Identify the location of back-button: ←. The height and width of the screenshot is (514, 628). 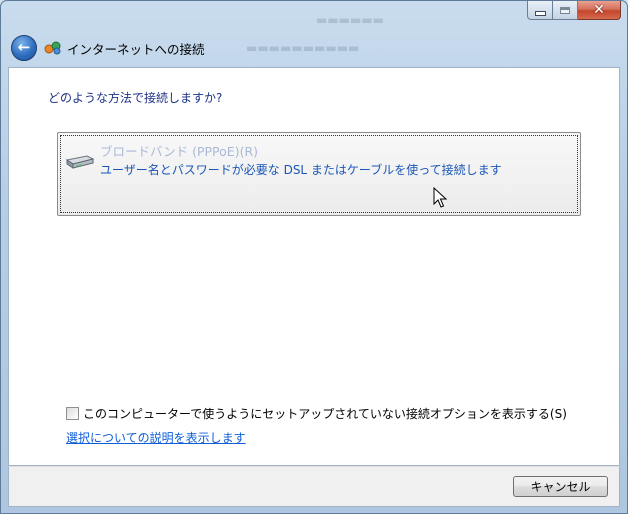
(24, 48).